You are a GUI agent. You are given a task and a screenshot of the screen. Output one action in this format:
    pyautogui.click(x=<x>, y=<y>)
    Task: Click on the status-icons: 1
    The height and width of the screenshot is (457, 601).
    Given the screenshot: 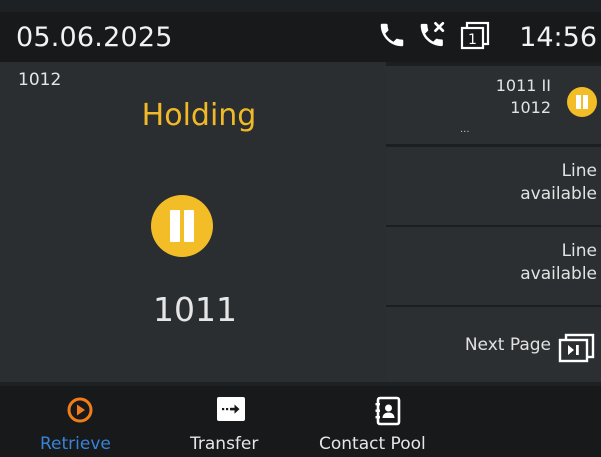 What is the action you would take?
    pyautogui.click(x=434, y=37)
    